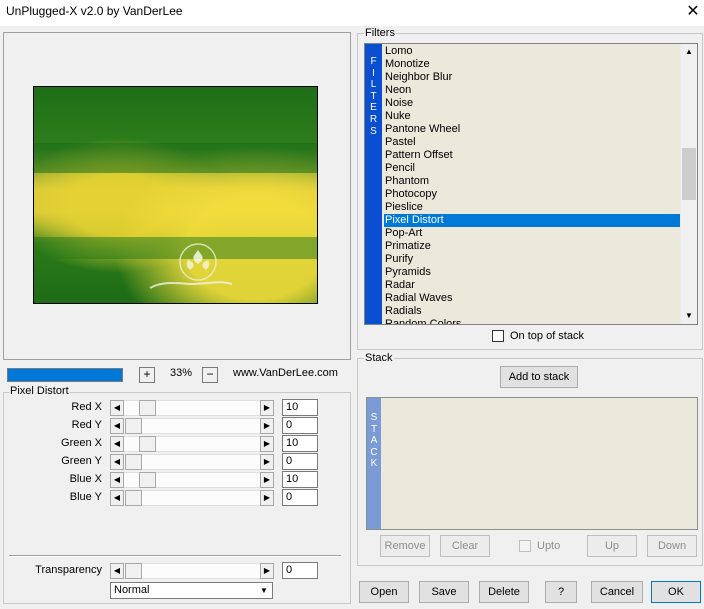 The image size is (704, 609). Describe the element at coordinates (374, 441) in the screenshot. I see `stack-band-letter: A` at that location.